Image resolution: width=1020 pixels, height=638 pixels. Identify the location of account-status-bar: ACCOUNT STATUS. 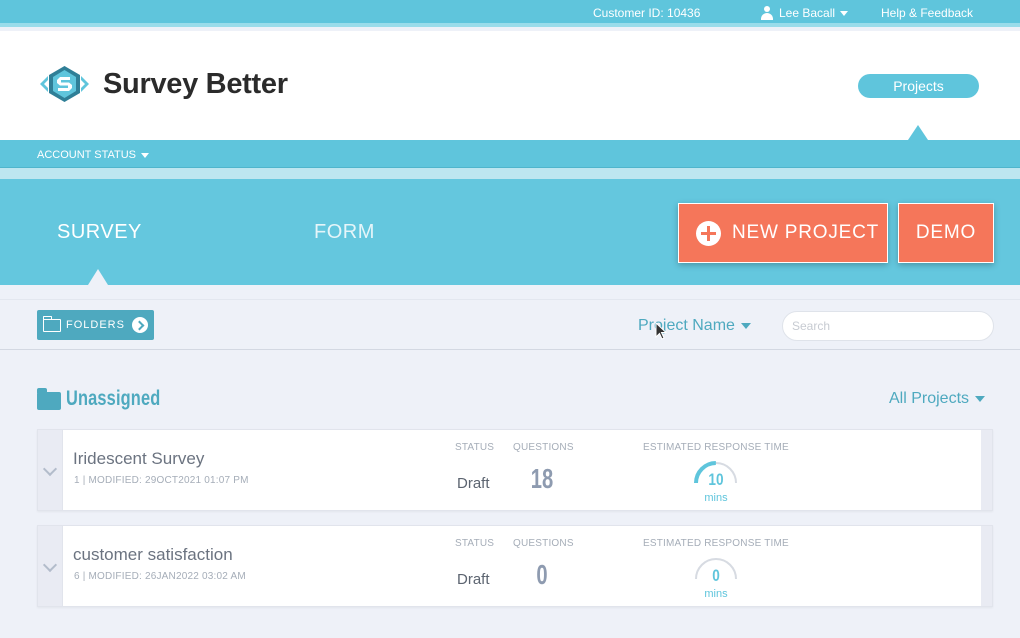
(510, 154).